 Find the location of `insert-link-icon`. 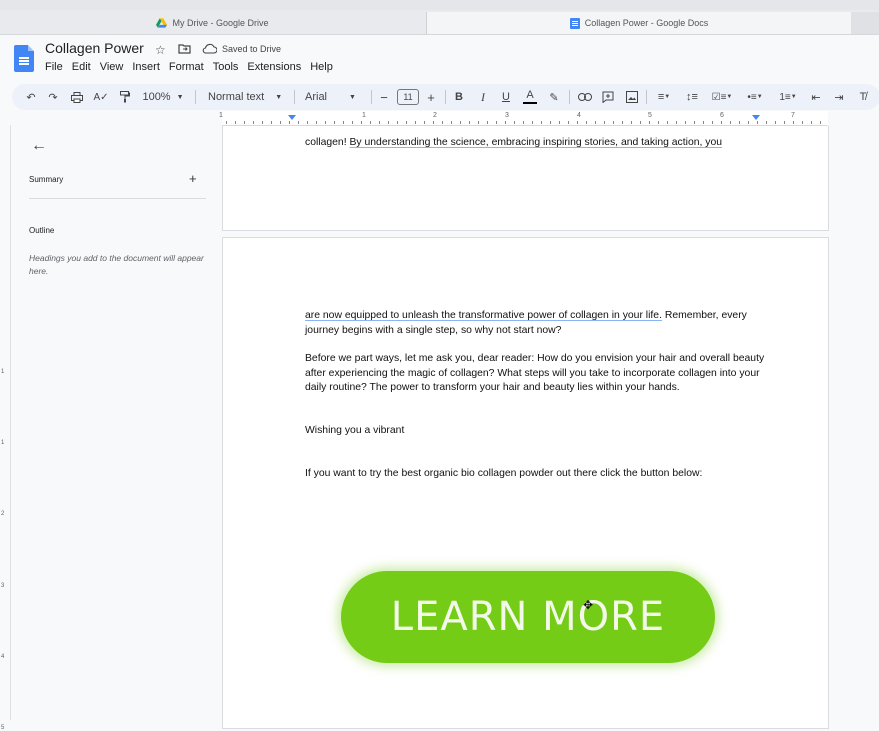

insert-link-icon is located at coordinates (585, 97).